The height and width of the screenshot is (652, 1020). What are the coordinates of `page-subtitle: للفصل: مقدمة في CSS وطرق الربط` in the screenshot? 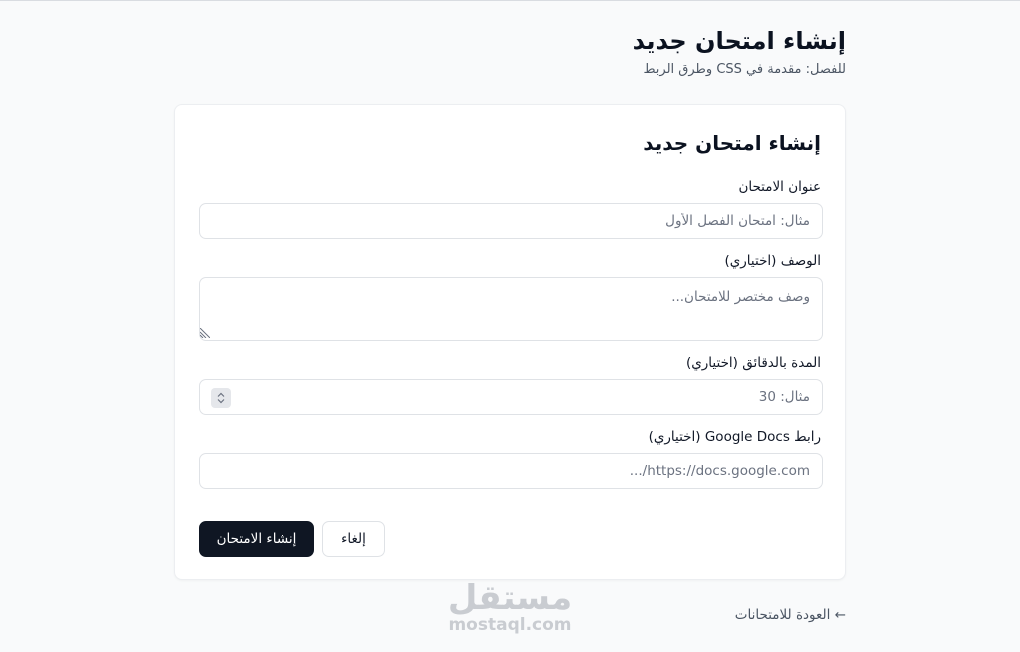 It's located at (744, 69).